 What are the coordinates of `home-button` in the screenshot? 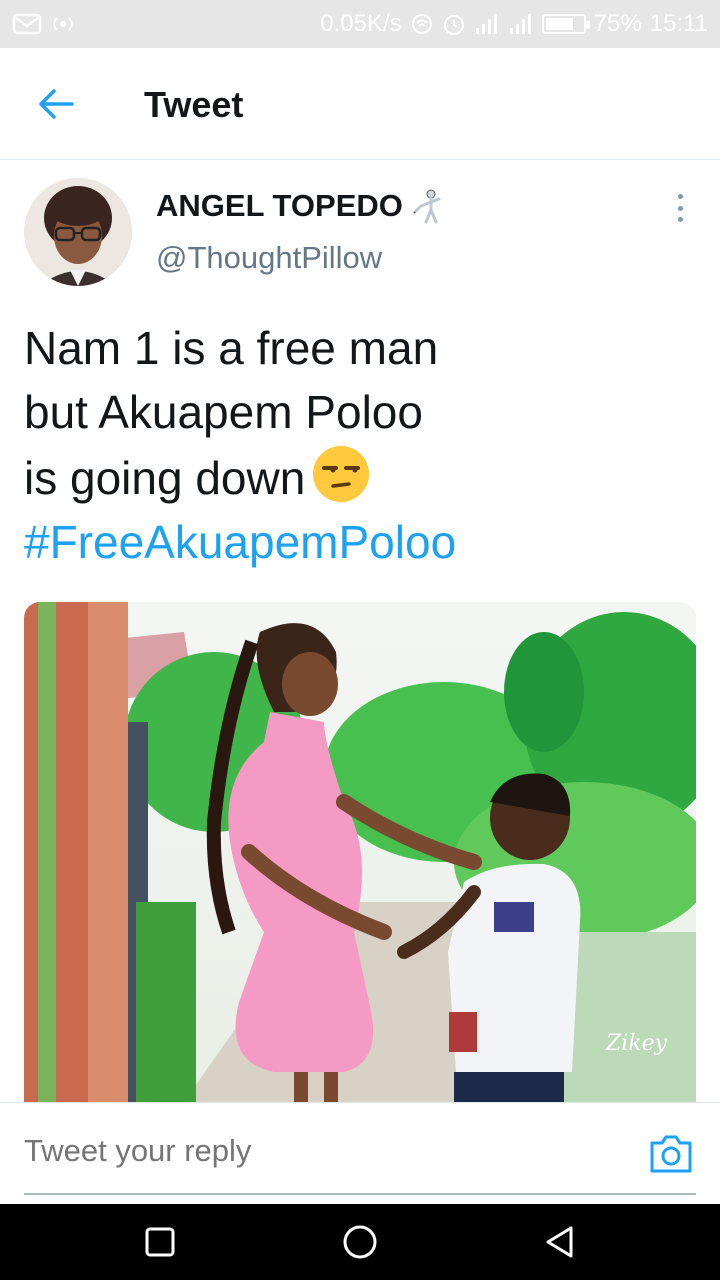 It's located at (360, 1242).